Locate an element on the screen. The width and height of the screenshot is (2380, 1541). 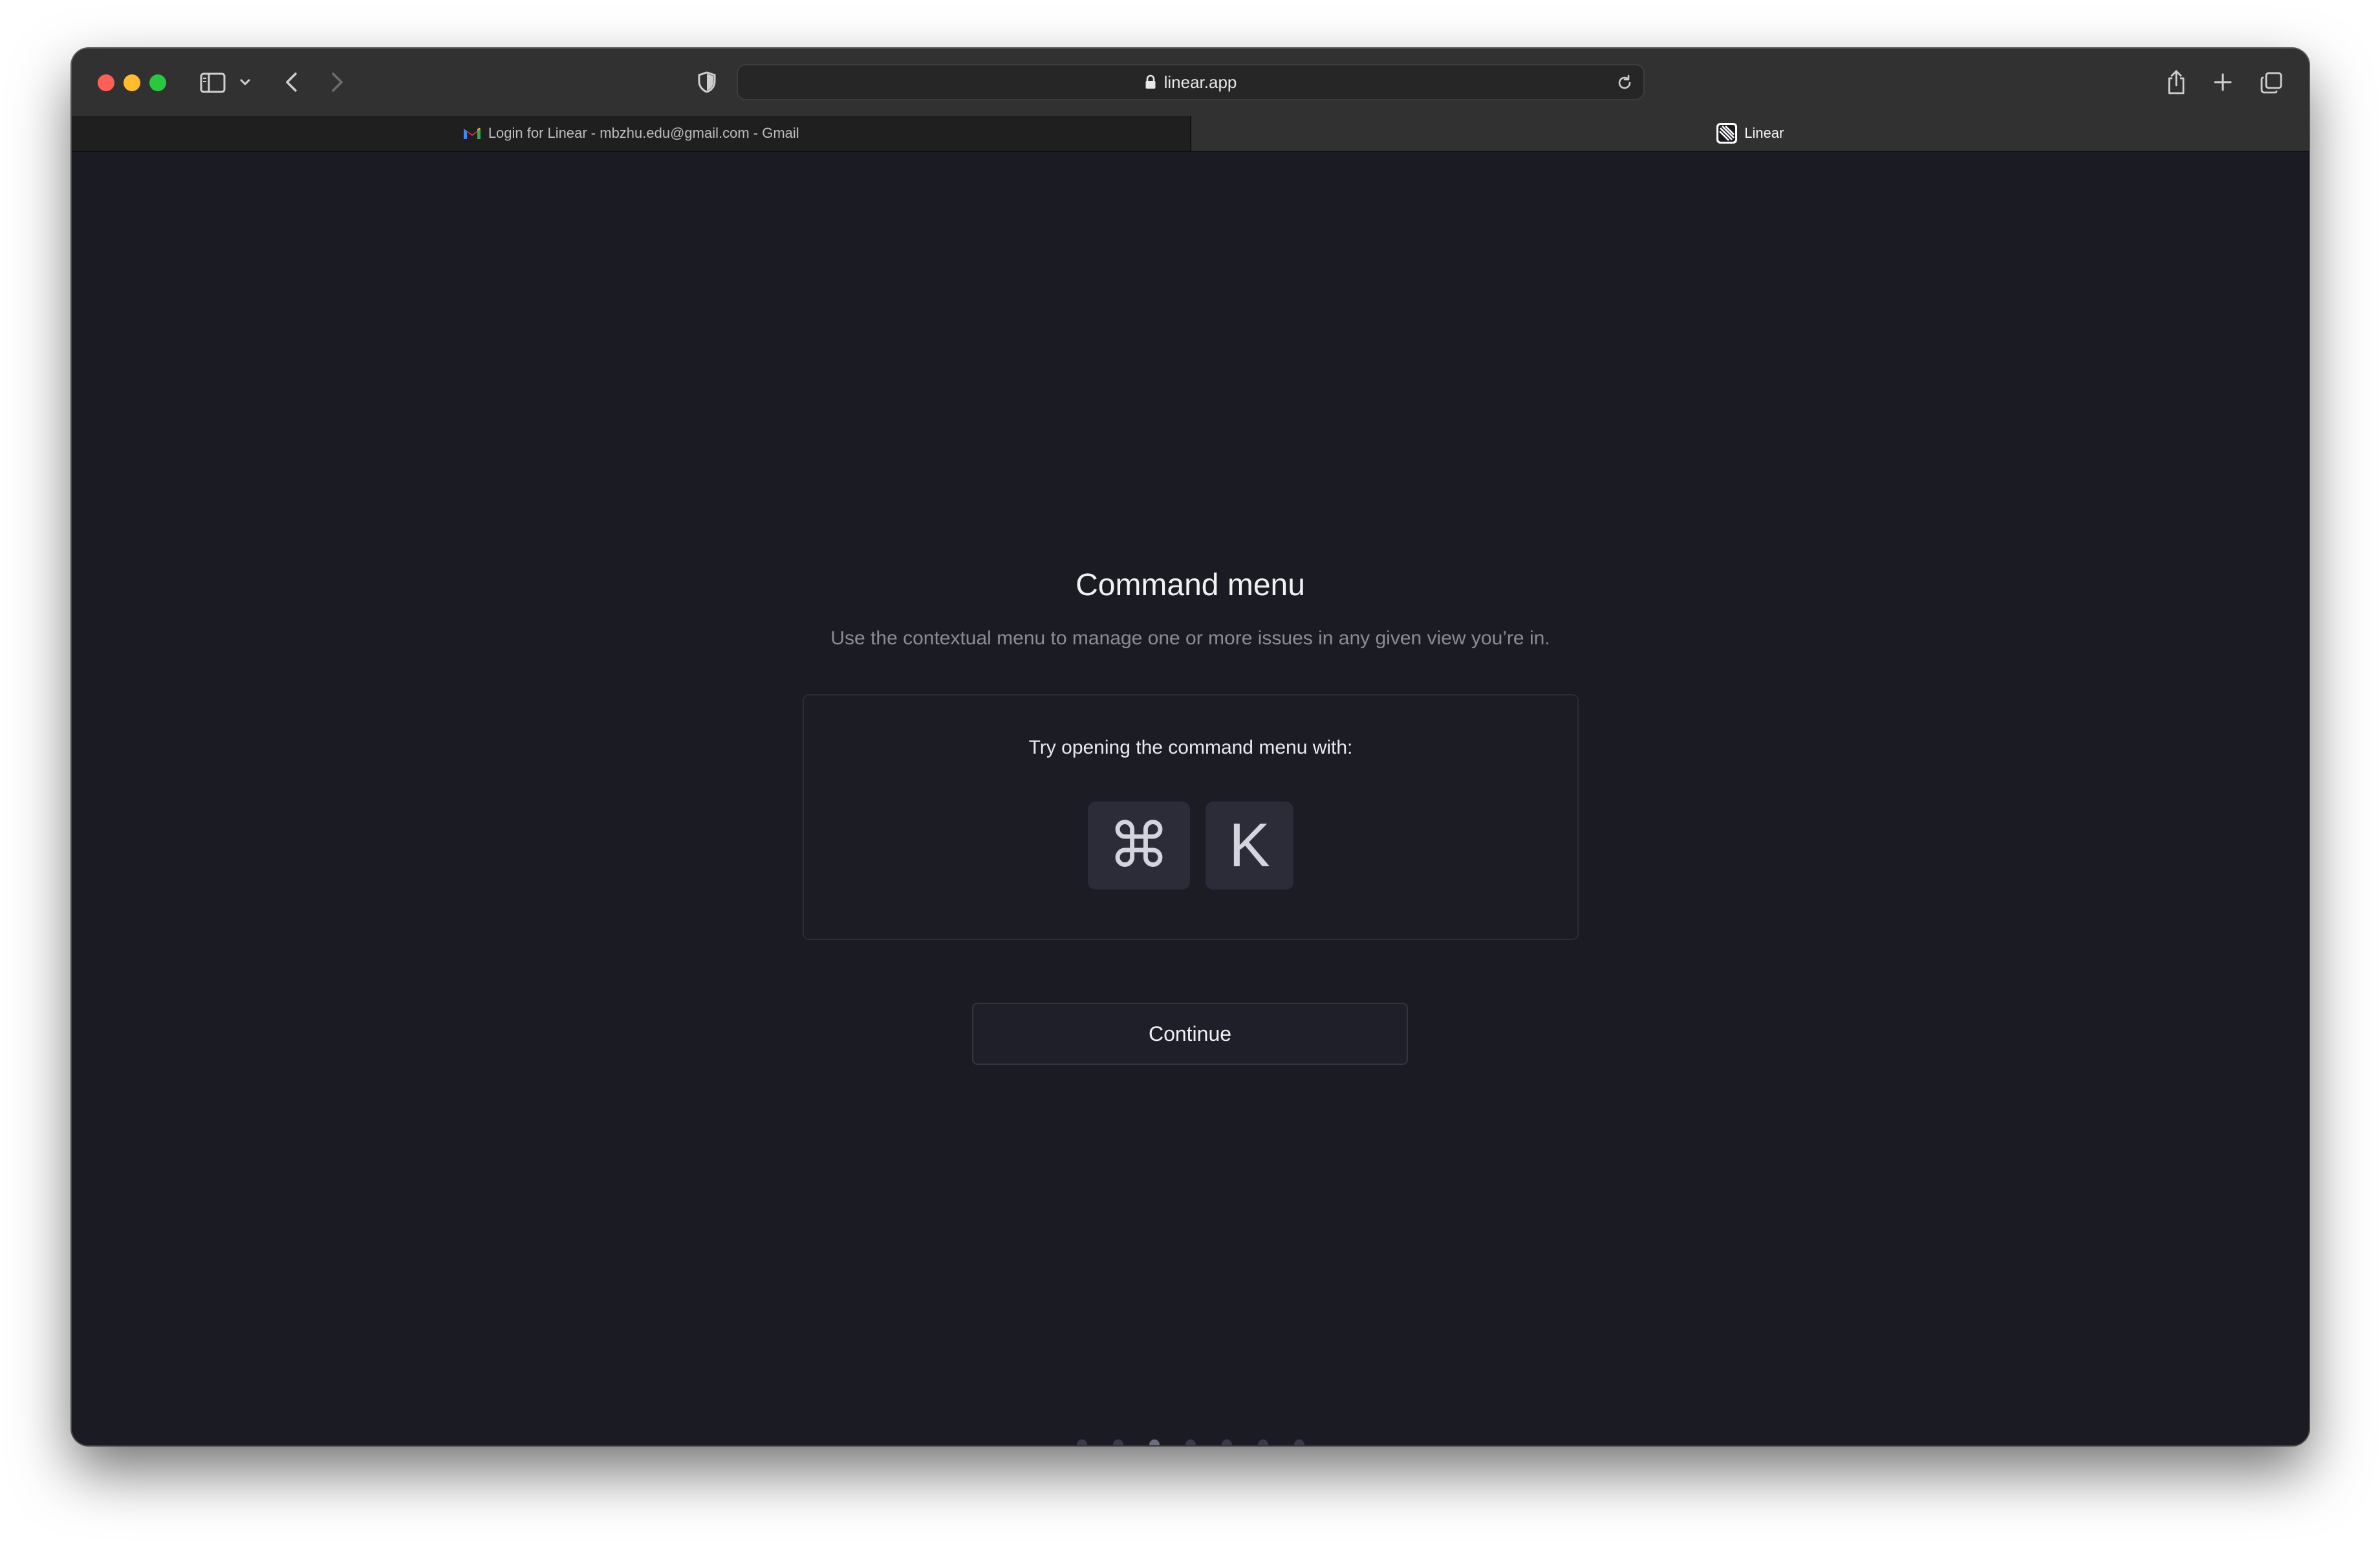
card-prompt: Try opening the command menu with: is located at coordinates (1190, 747).